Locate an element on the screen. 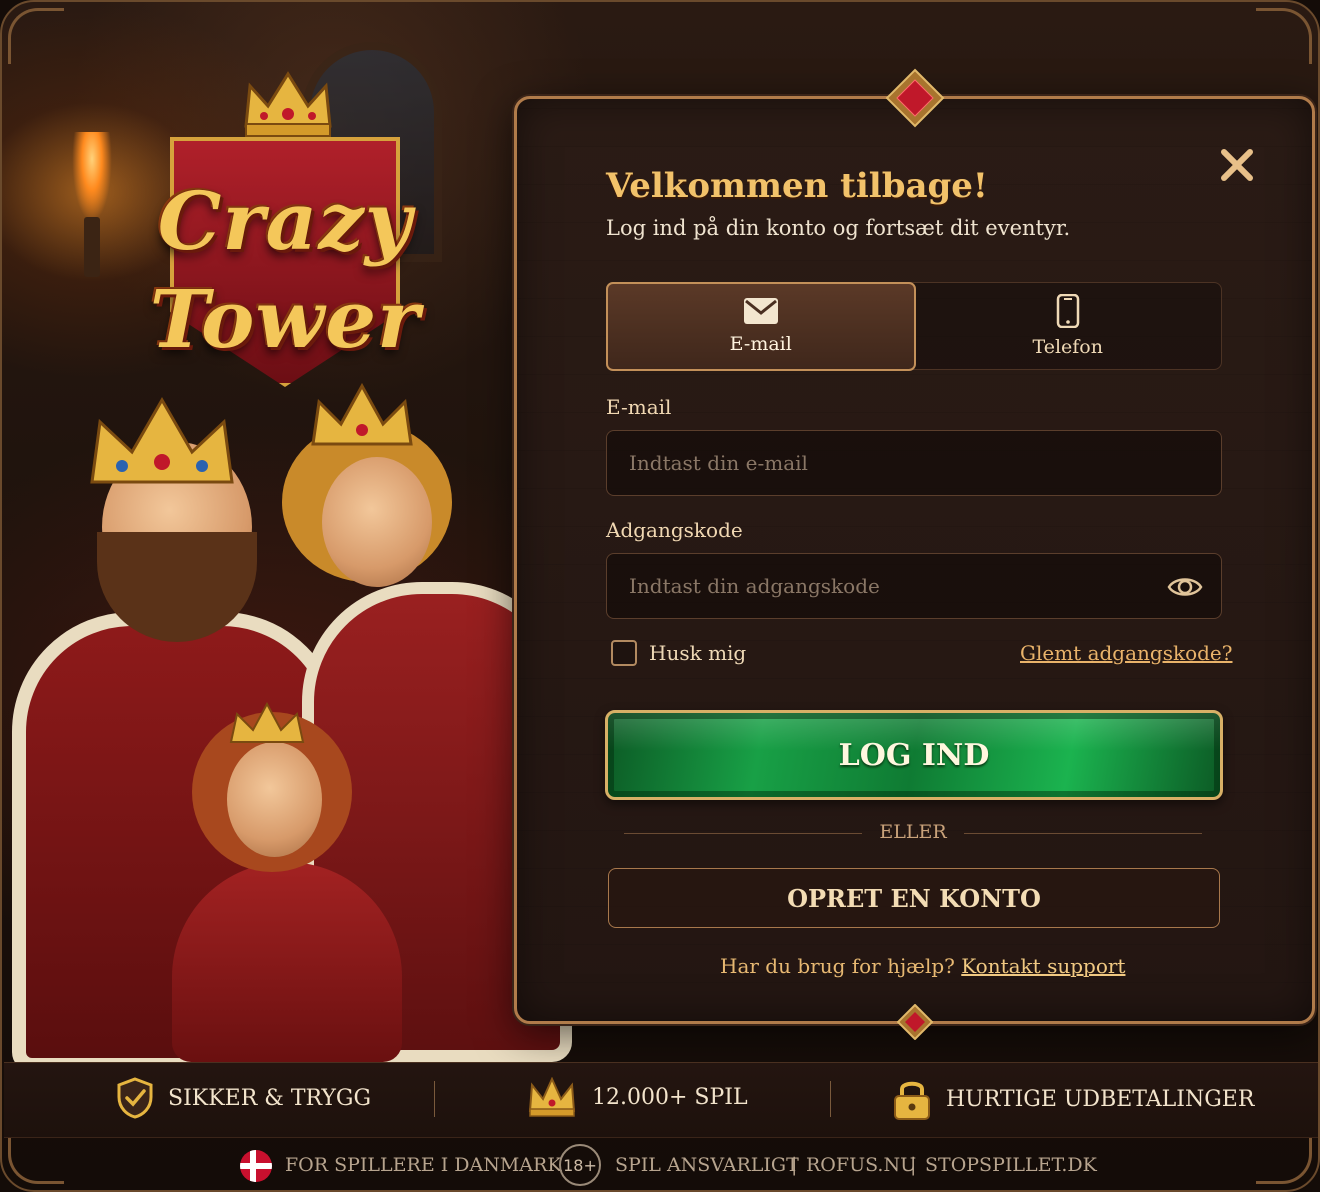 The image size is (1320, 1192). login-method-tabs: E-mail Telefon is located at coordinates (913, 326).